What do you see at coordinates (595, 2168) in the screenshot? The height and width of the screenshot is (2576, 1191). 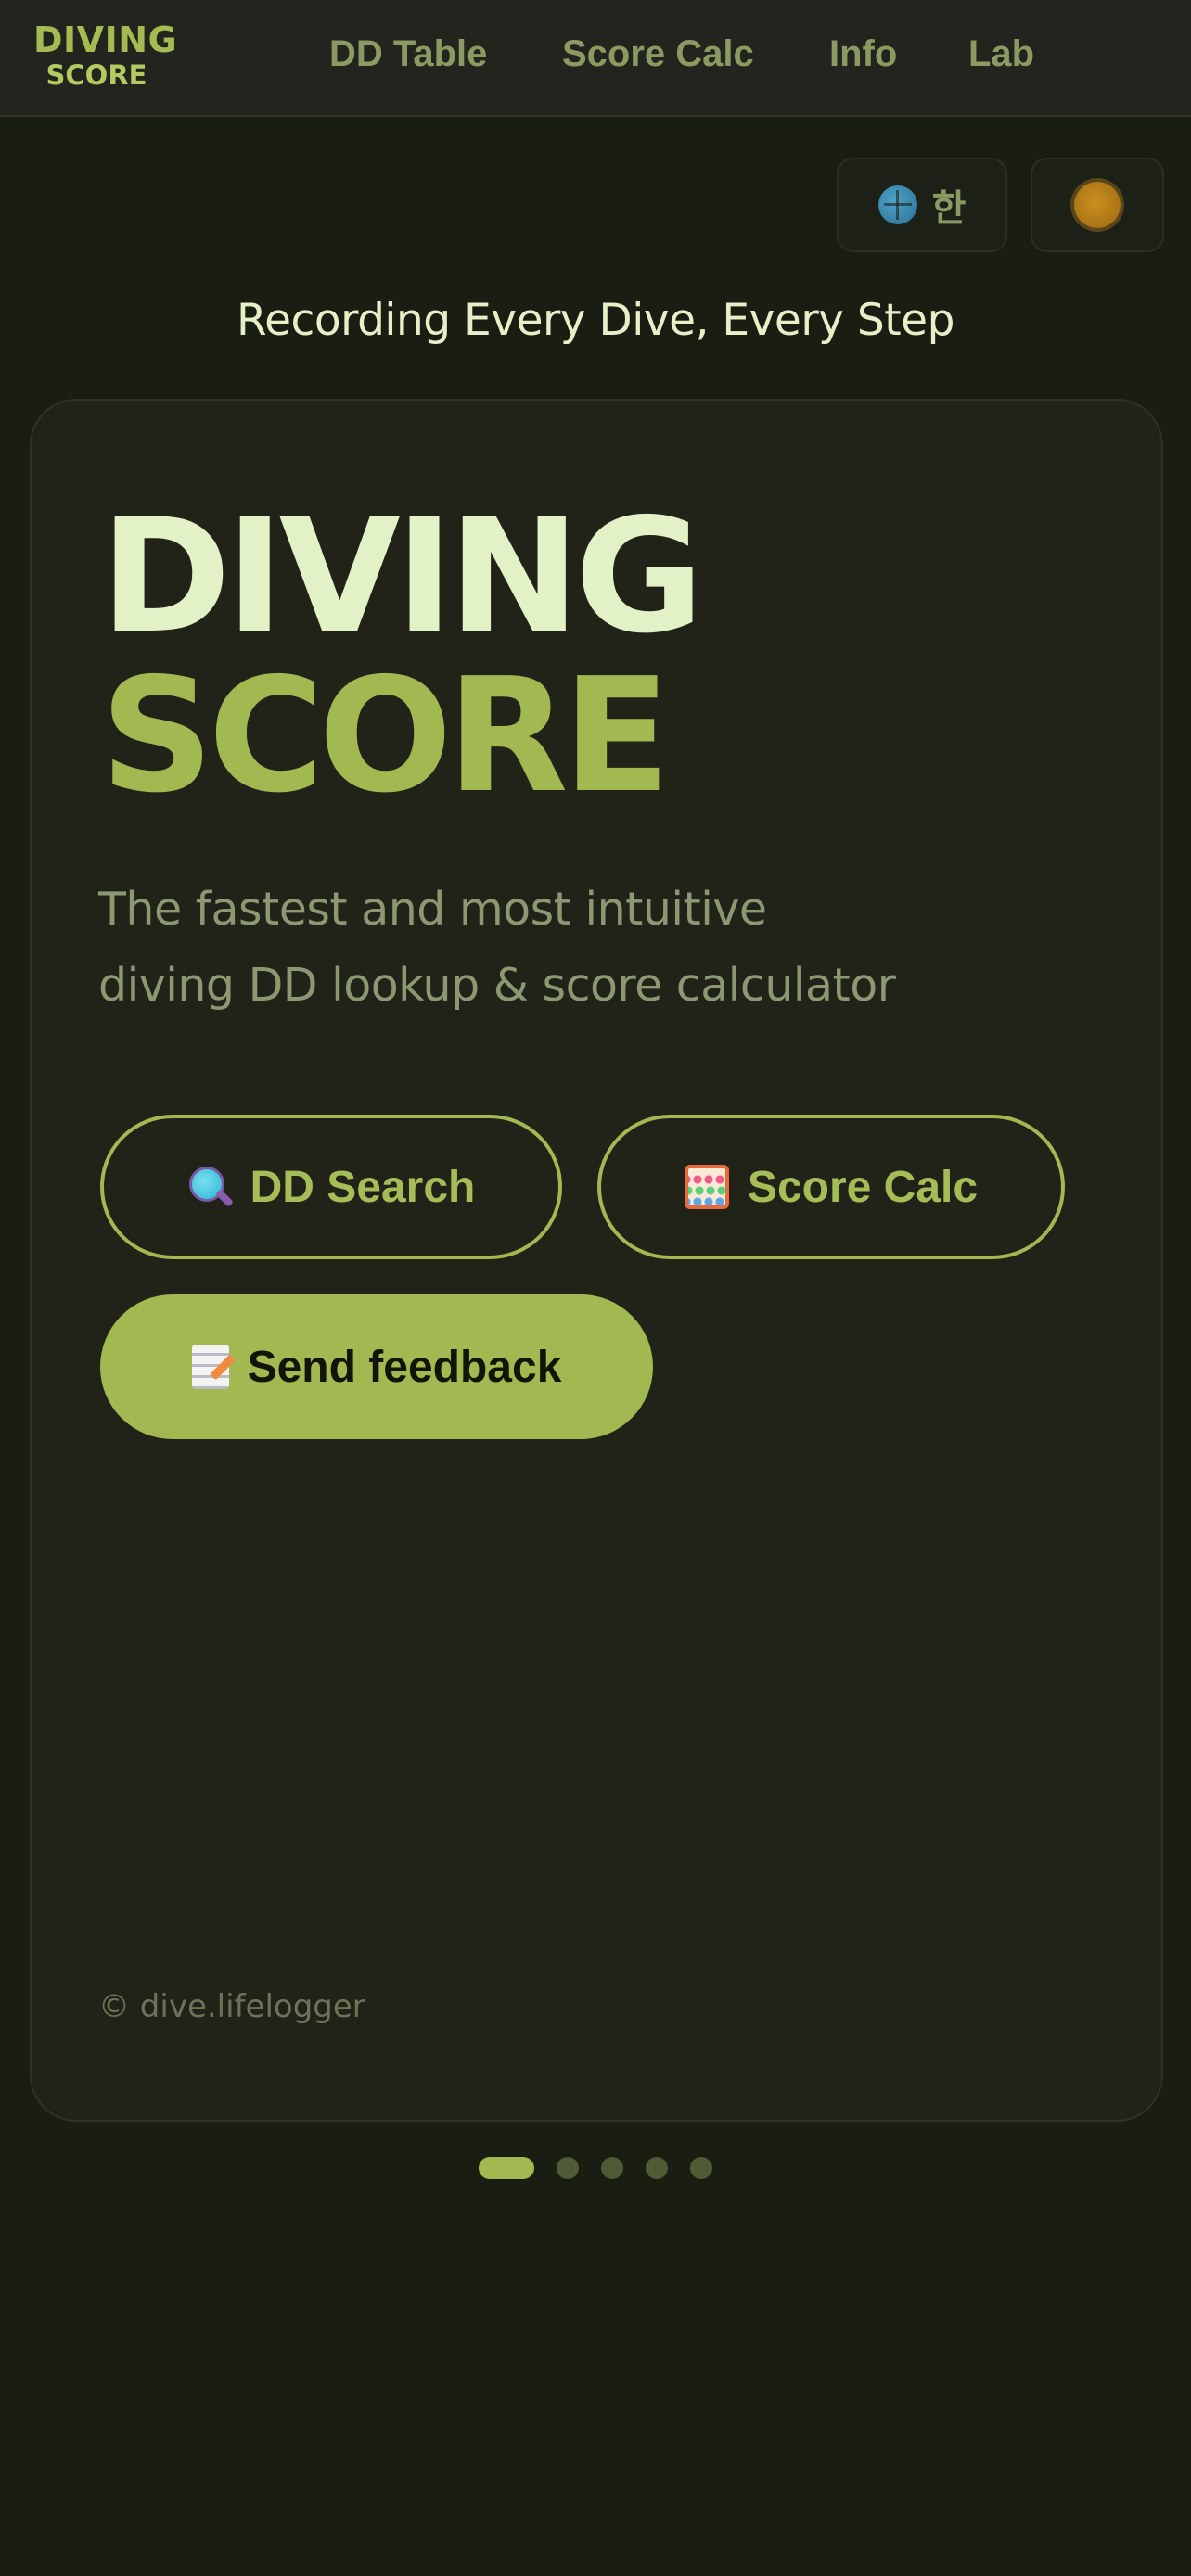 I see `carousel-pager` at bounding box center [595, 2168].